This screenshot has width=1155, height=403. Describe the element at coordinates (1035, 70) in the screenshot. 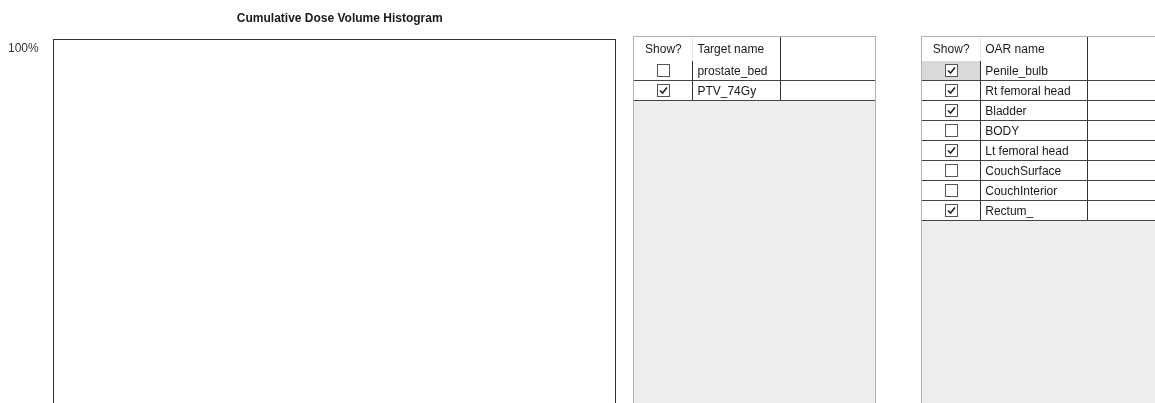

I see `table-cell: Penile_bulb` at that location.